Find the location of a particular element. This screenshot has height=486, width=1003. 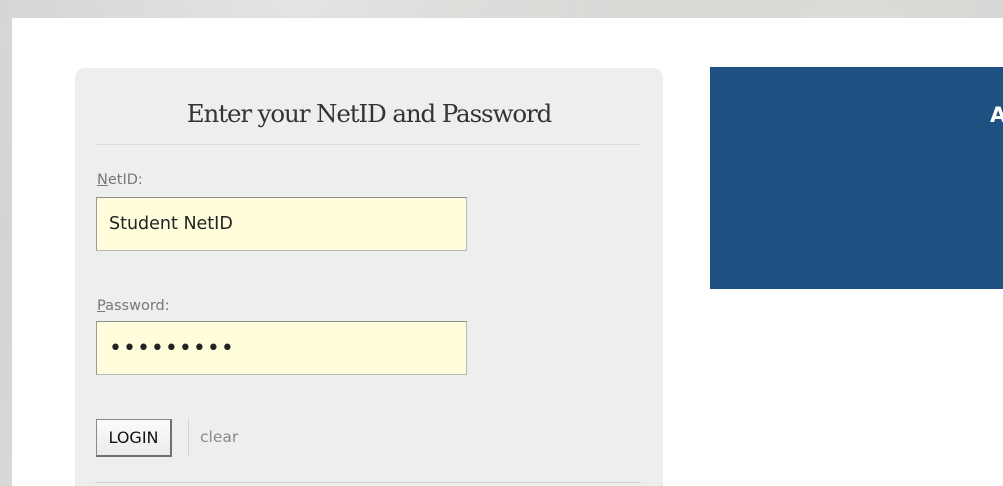

netid-label: NetID: is located at coordinates (120, 180).